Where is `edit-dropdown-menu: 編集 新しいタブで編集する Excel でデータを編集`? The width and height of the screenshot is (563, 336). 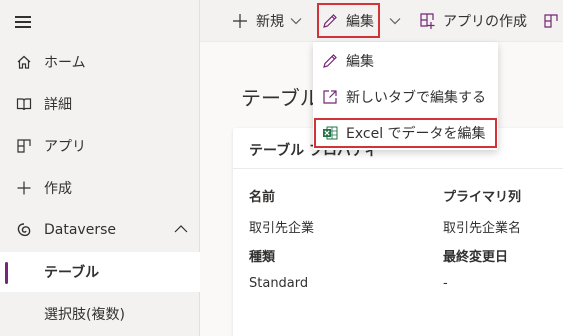 edit-dropdown-menu: 編集 新しいタブで編集する Excel でデータを編集 is located at coordinates (405, 96).